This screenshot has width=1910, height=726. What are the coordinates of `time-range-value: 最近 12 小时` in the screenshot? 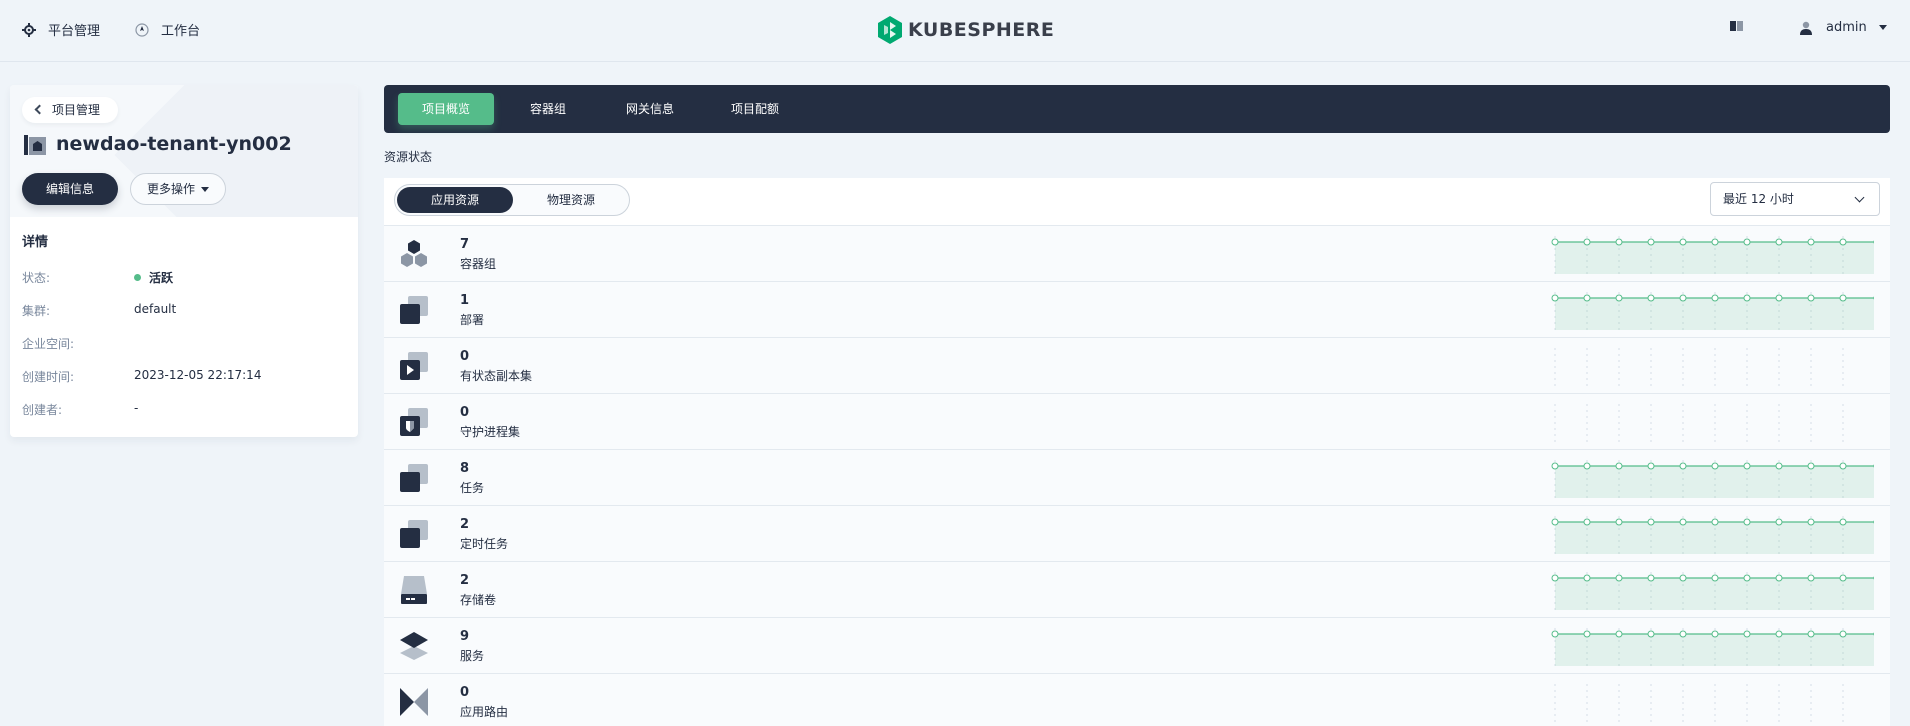 It's located at (1758, 199).